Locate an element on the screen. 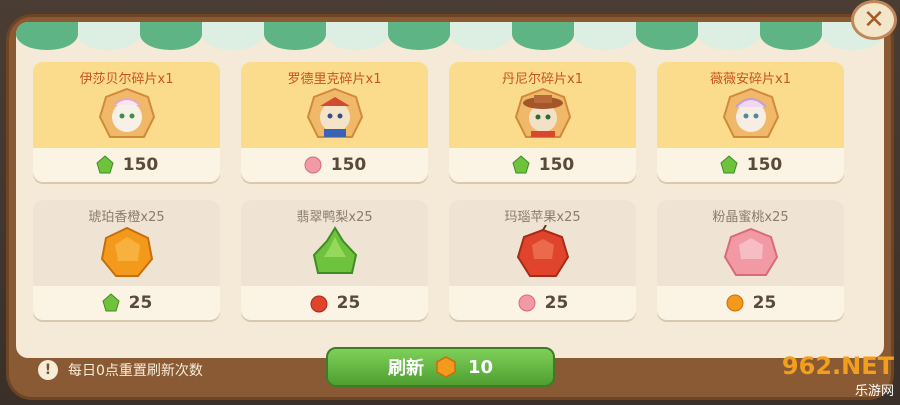  shop-item-fruit: 琥珀香橙x25 25 is located at coordinates (126, 260).